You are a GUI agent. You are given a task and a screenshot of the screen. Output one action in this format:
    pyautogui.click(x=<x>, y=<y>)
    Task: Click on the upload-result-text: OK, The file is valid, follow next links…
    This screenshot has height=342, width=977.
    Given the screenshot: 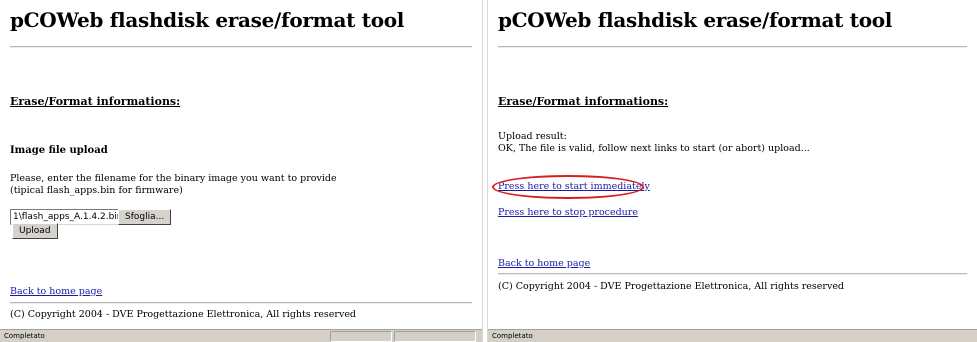 What is the action you would take?
    pyautogui.click(x=654, y=148)
    